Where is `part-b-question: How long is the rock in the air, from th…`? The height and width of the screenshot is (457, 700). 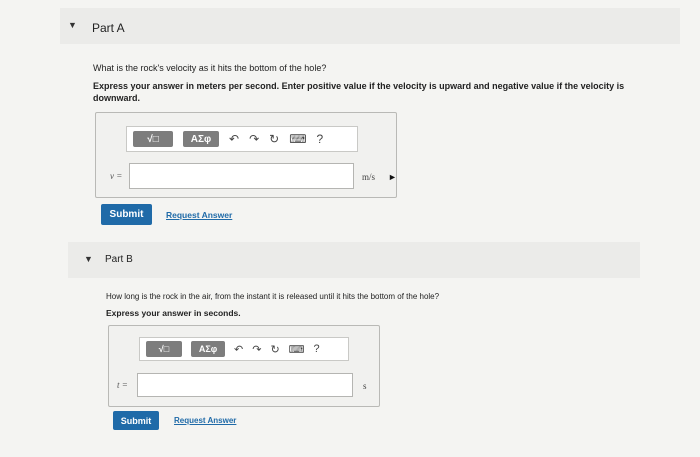 part-b-question: How long is the rock in the air, from th… is located at coordinates (273, 296).